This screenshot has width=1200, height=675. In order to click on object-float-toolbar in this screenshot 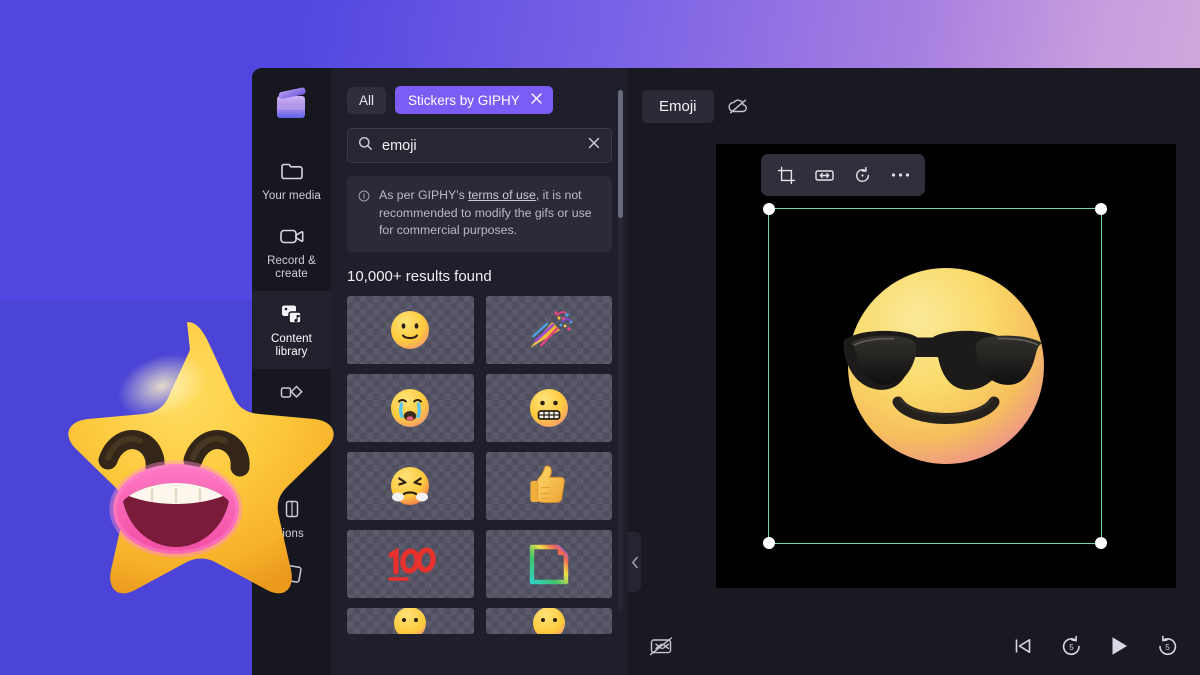, I will do `click(843, 175)`.